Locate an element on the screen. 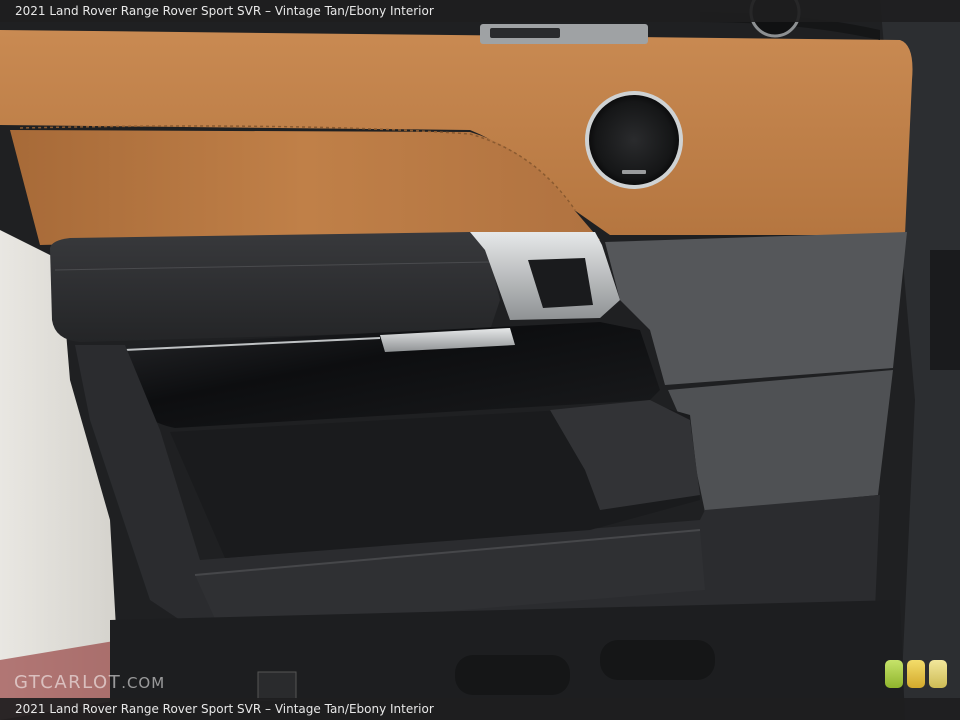  watermark-tld: .COM is located at coordinates (143, 683).